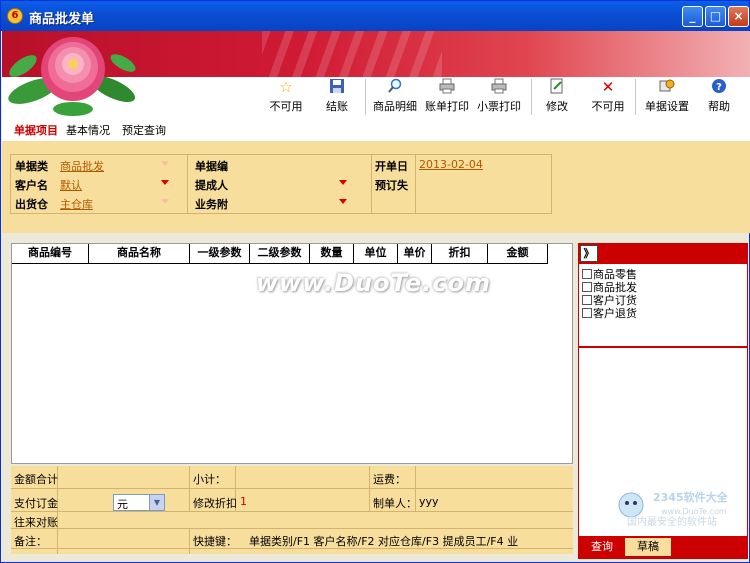 Image resolution: width=750 pixels, height=563 pixels. I want to click on minimize-button: _, so click(692, 16).